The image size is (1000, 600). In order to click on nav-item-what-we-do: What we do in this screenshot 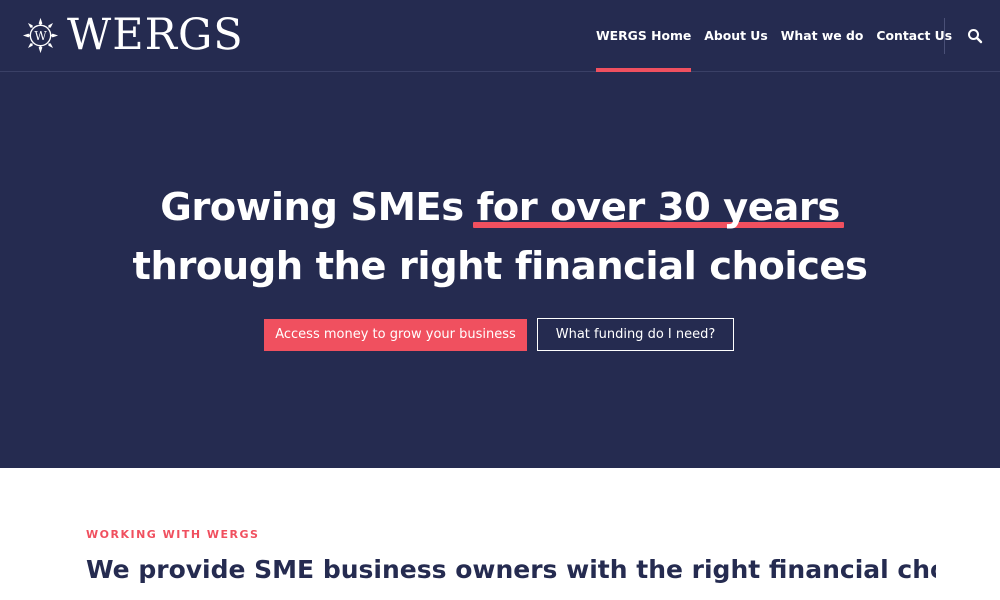, I will do `click(822, 36)`.